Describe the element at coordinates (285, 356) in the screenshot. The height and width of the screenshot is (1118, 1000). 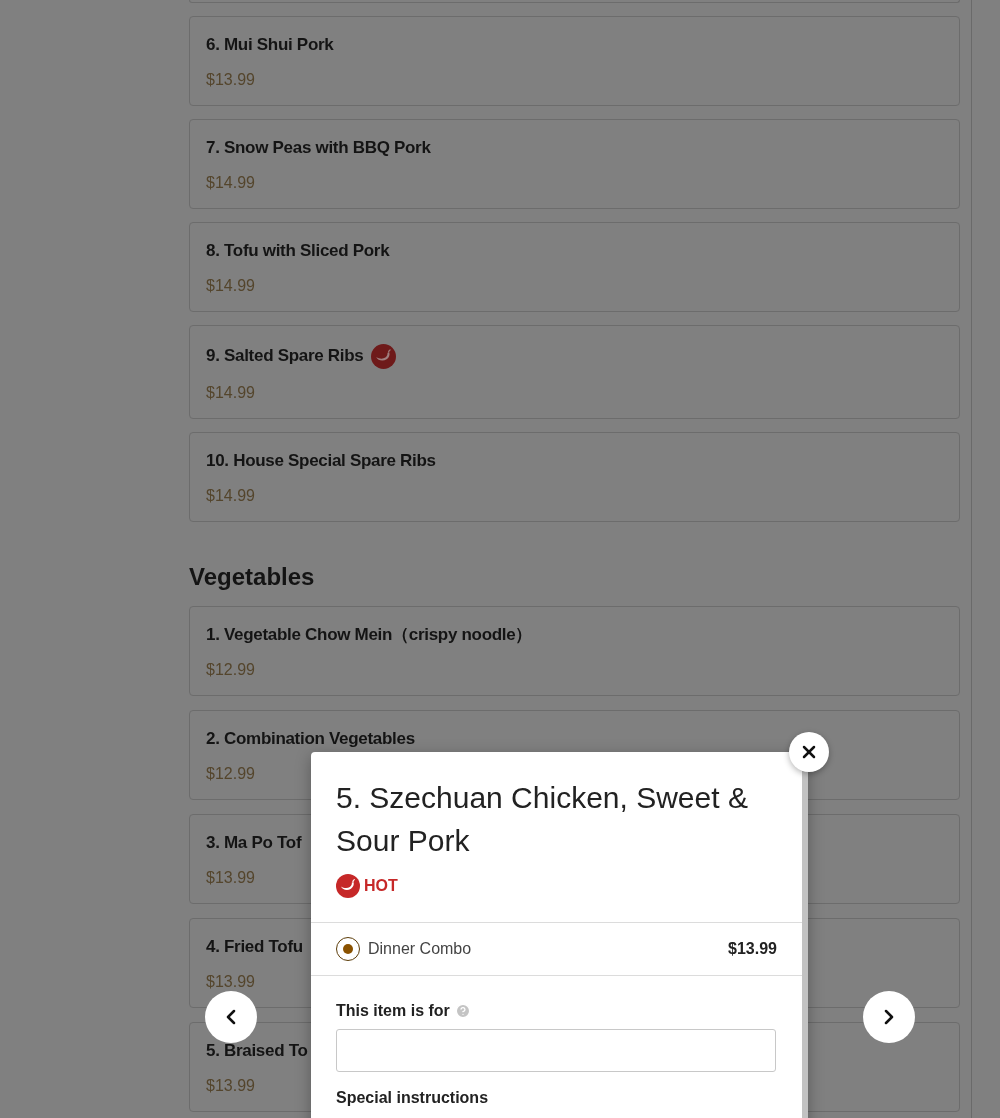
I see `item-name: 9. Salted Spare Ribs` at that location.